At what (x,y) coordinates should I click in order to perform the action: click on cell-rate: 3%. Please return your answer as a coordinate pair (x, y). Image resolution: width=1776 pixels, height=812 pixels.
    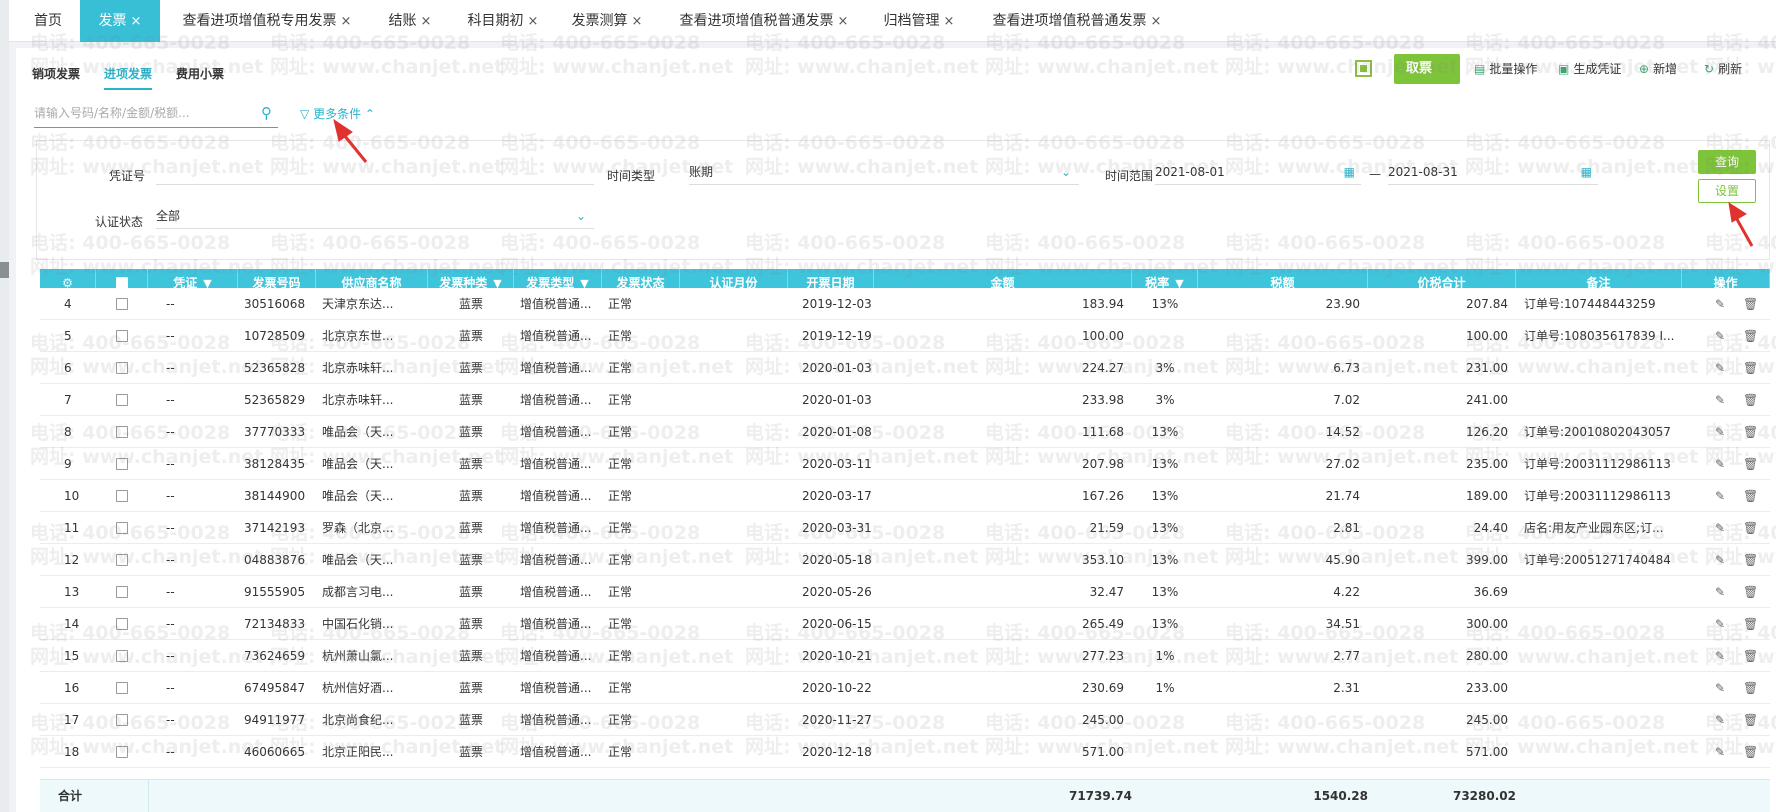
    Looking at the image, I should click on (1165, 400).